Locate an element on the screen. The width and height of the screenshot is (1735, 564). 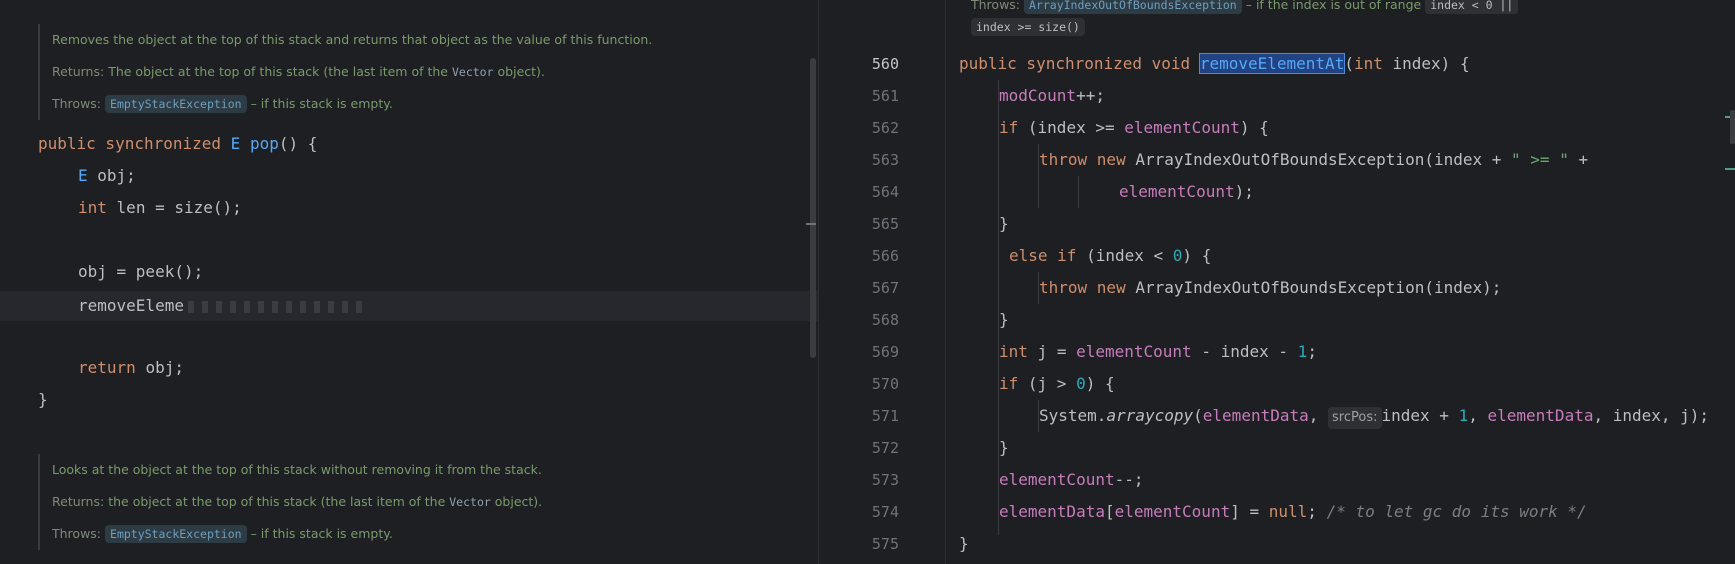
code-line: public synchronized E pop() { is located at coordinates (178, 143).